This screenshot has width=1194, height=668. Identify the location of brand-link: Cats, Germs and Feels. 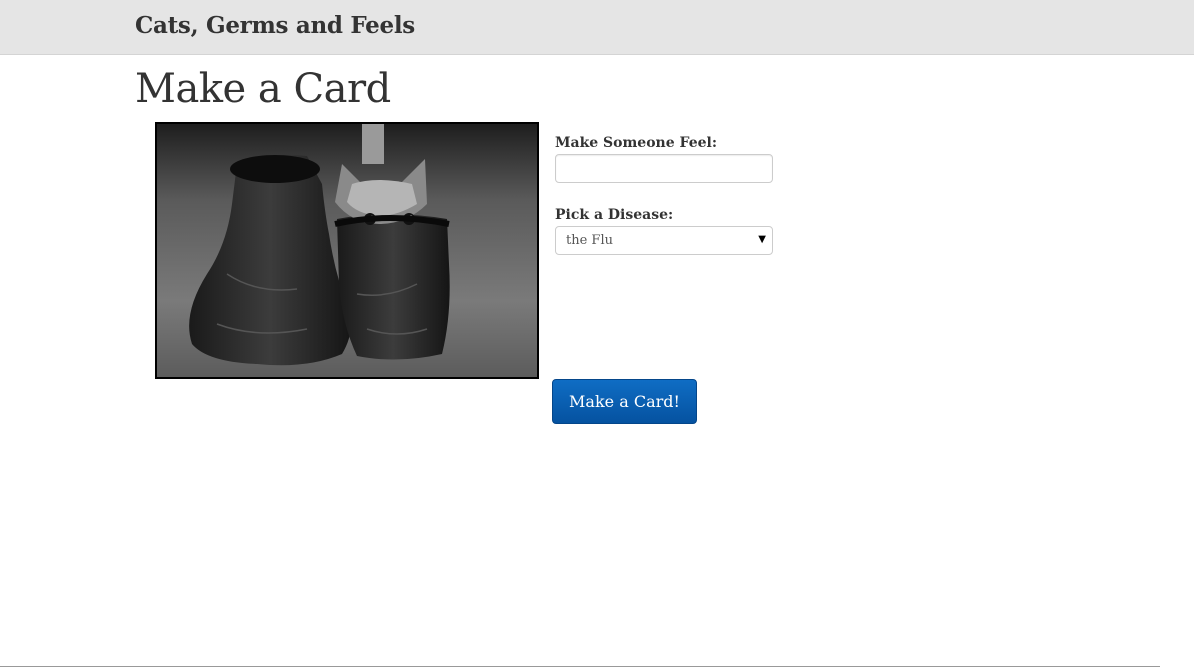
(275, 25).